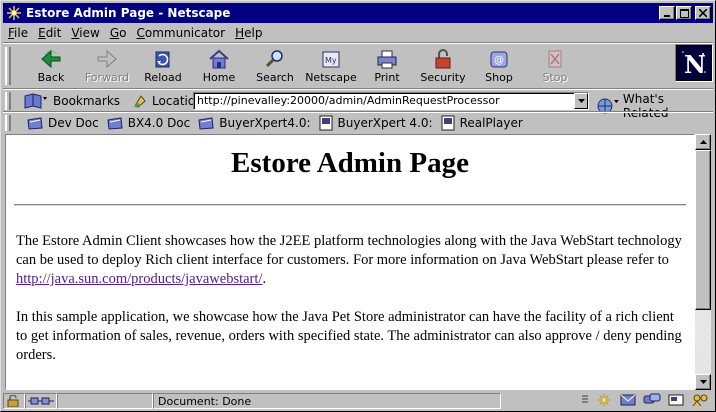 Image resolution: width=716 pixels, height=412 pixels. I want to click on maximize-button, so click(684, 13).